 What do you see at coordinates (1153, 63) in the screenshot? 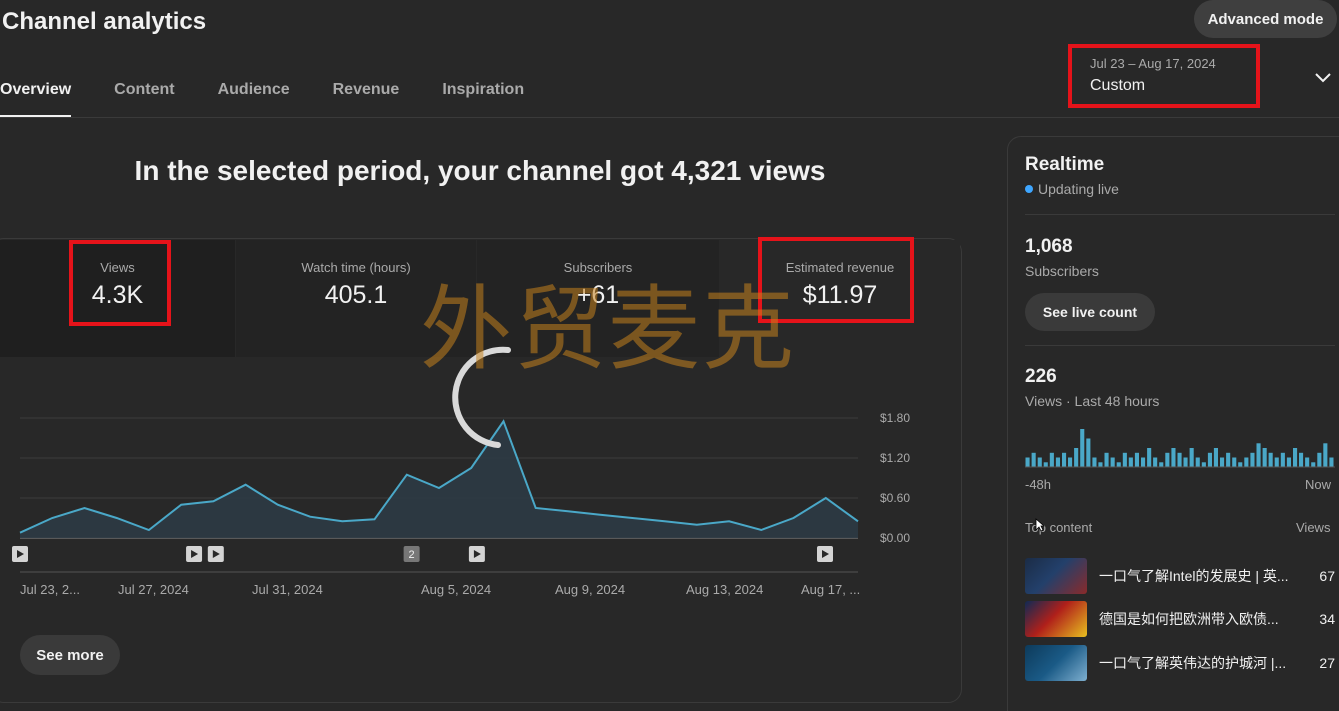
I see `date-range-text: Jul 23 – Aug 17, 2024` at bounding box center [1153, 63].